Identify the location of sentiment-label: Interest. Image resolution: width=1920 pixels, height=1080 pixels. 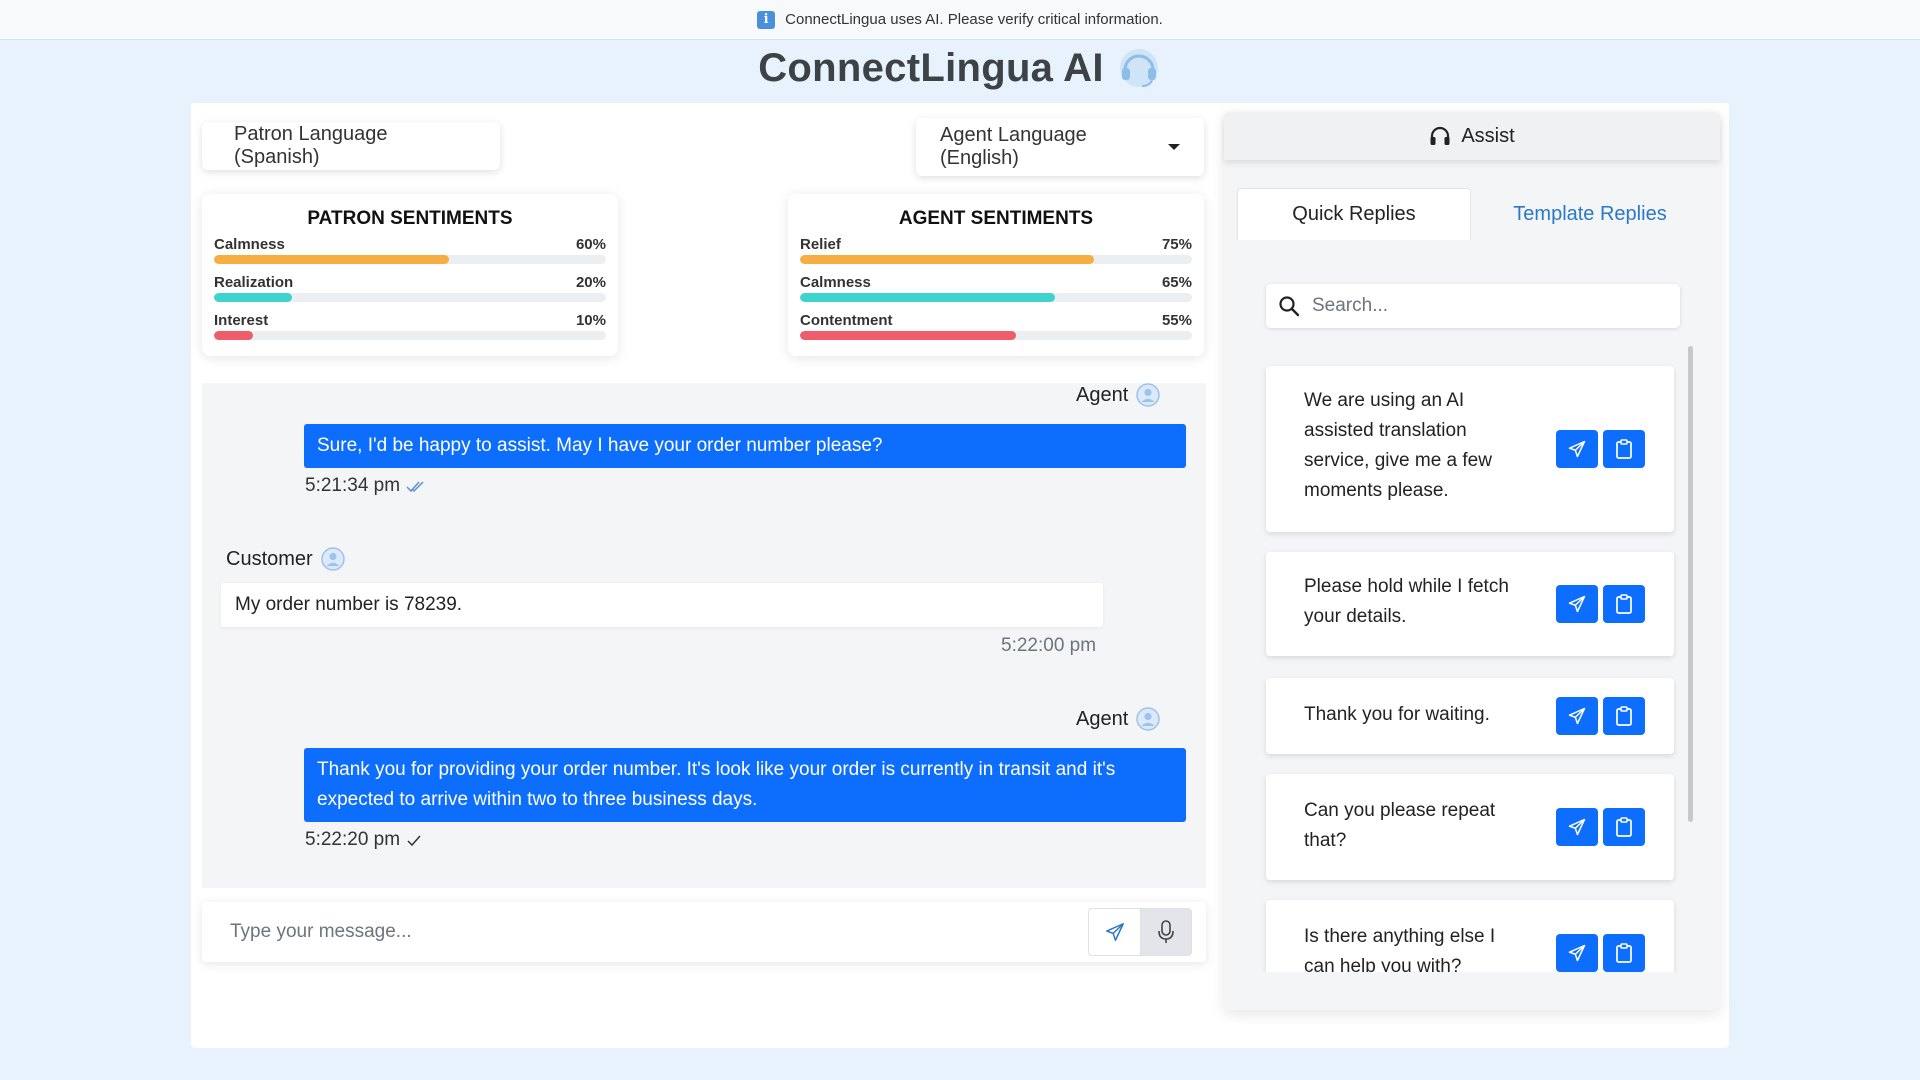
(241, 320).